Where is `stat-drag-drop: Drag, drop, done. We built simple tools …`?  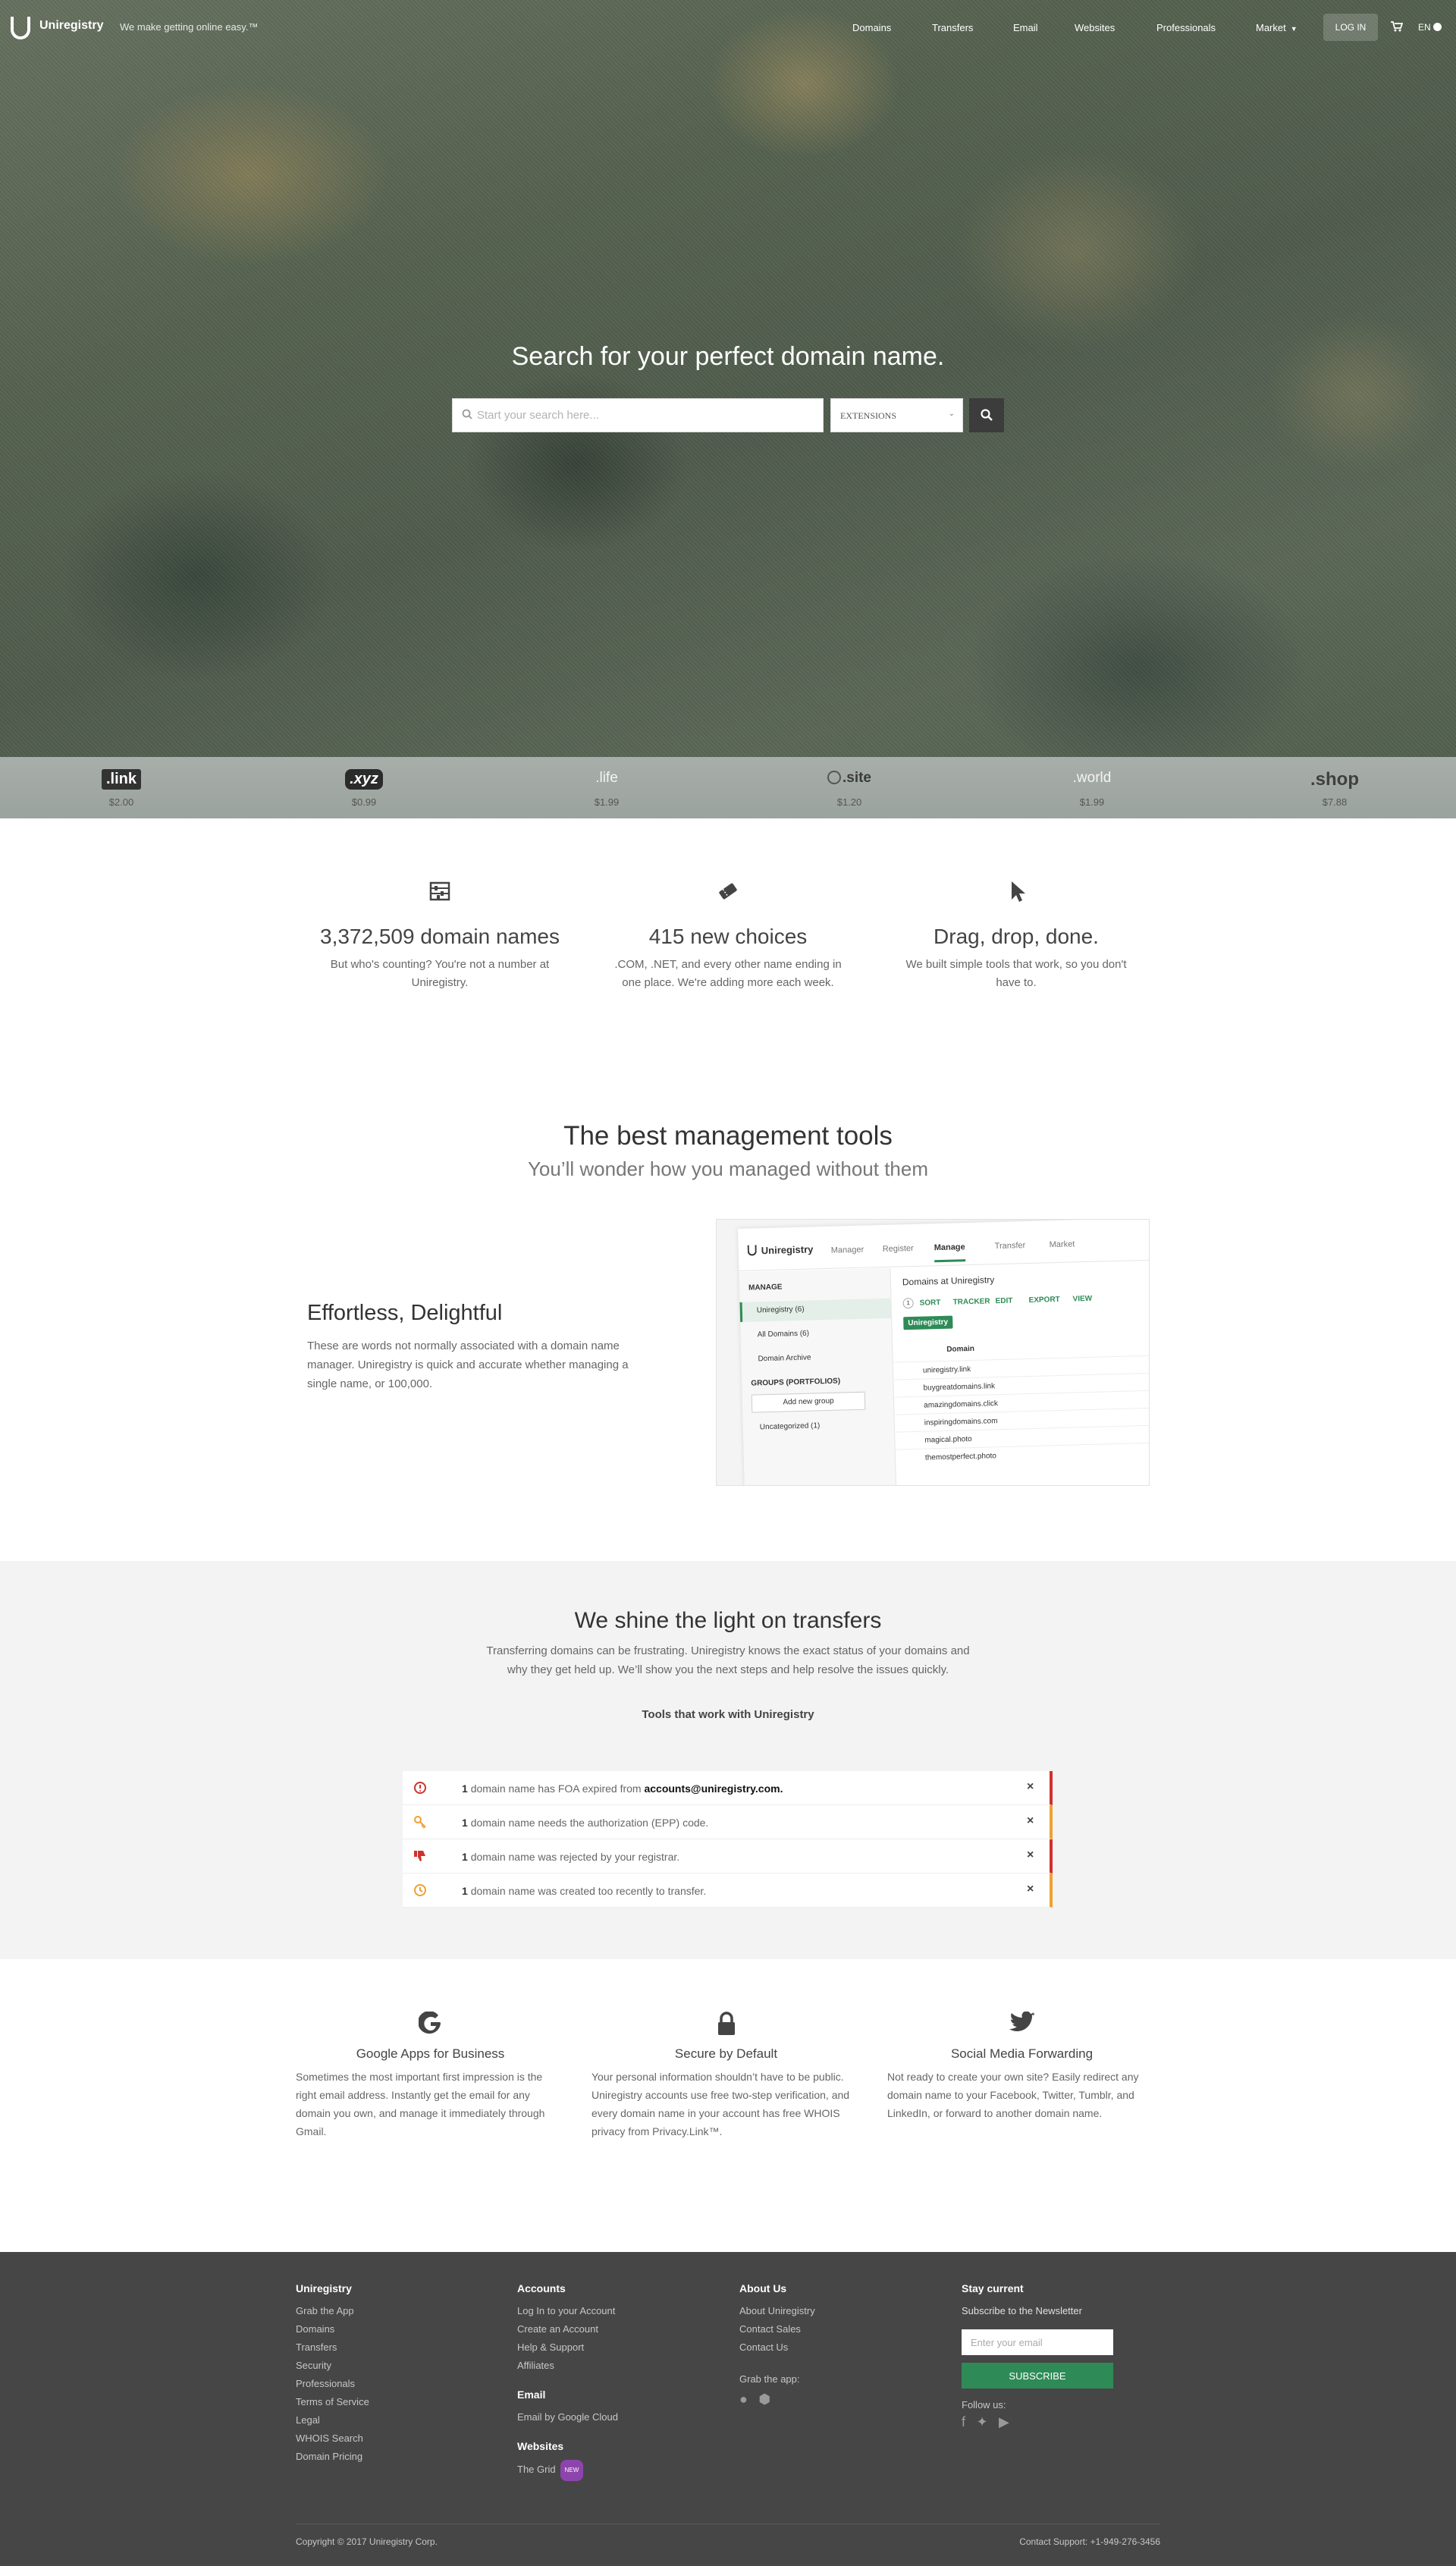 stat-drag-drop: Drag, drop, done. We built simple tools … is located at coordinates (1016, 936).